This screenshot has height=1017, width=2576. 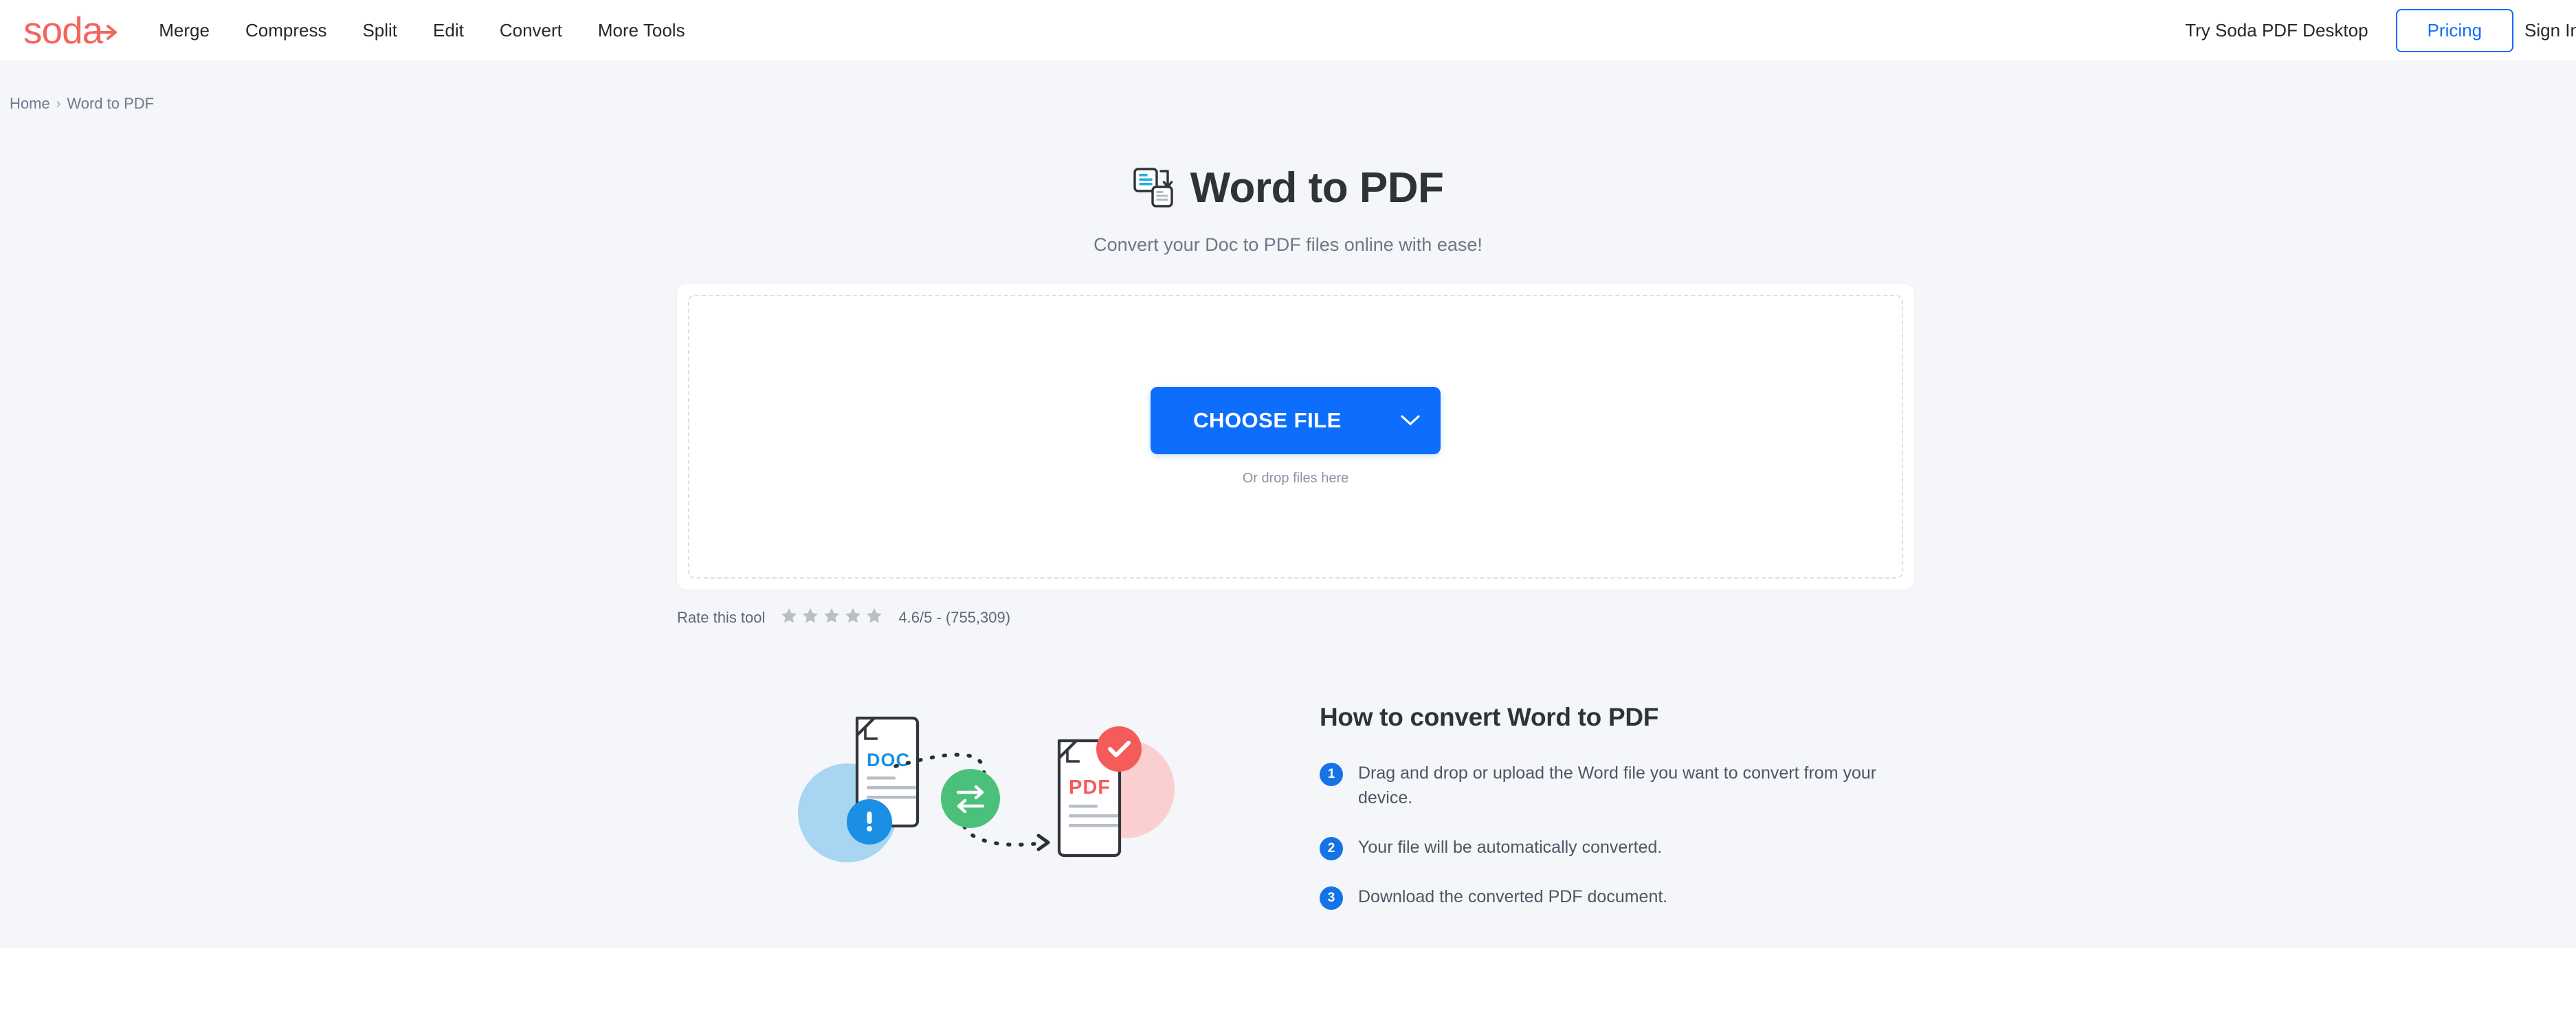 I want to click on nav-compress: Compress, so click(x=285, y=31).